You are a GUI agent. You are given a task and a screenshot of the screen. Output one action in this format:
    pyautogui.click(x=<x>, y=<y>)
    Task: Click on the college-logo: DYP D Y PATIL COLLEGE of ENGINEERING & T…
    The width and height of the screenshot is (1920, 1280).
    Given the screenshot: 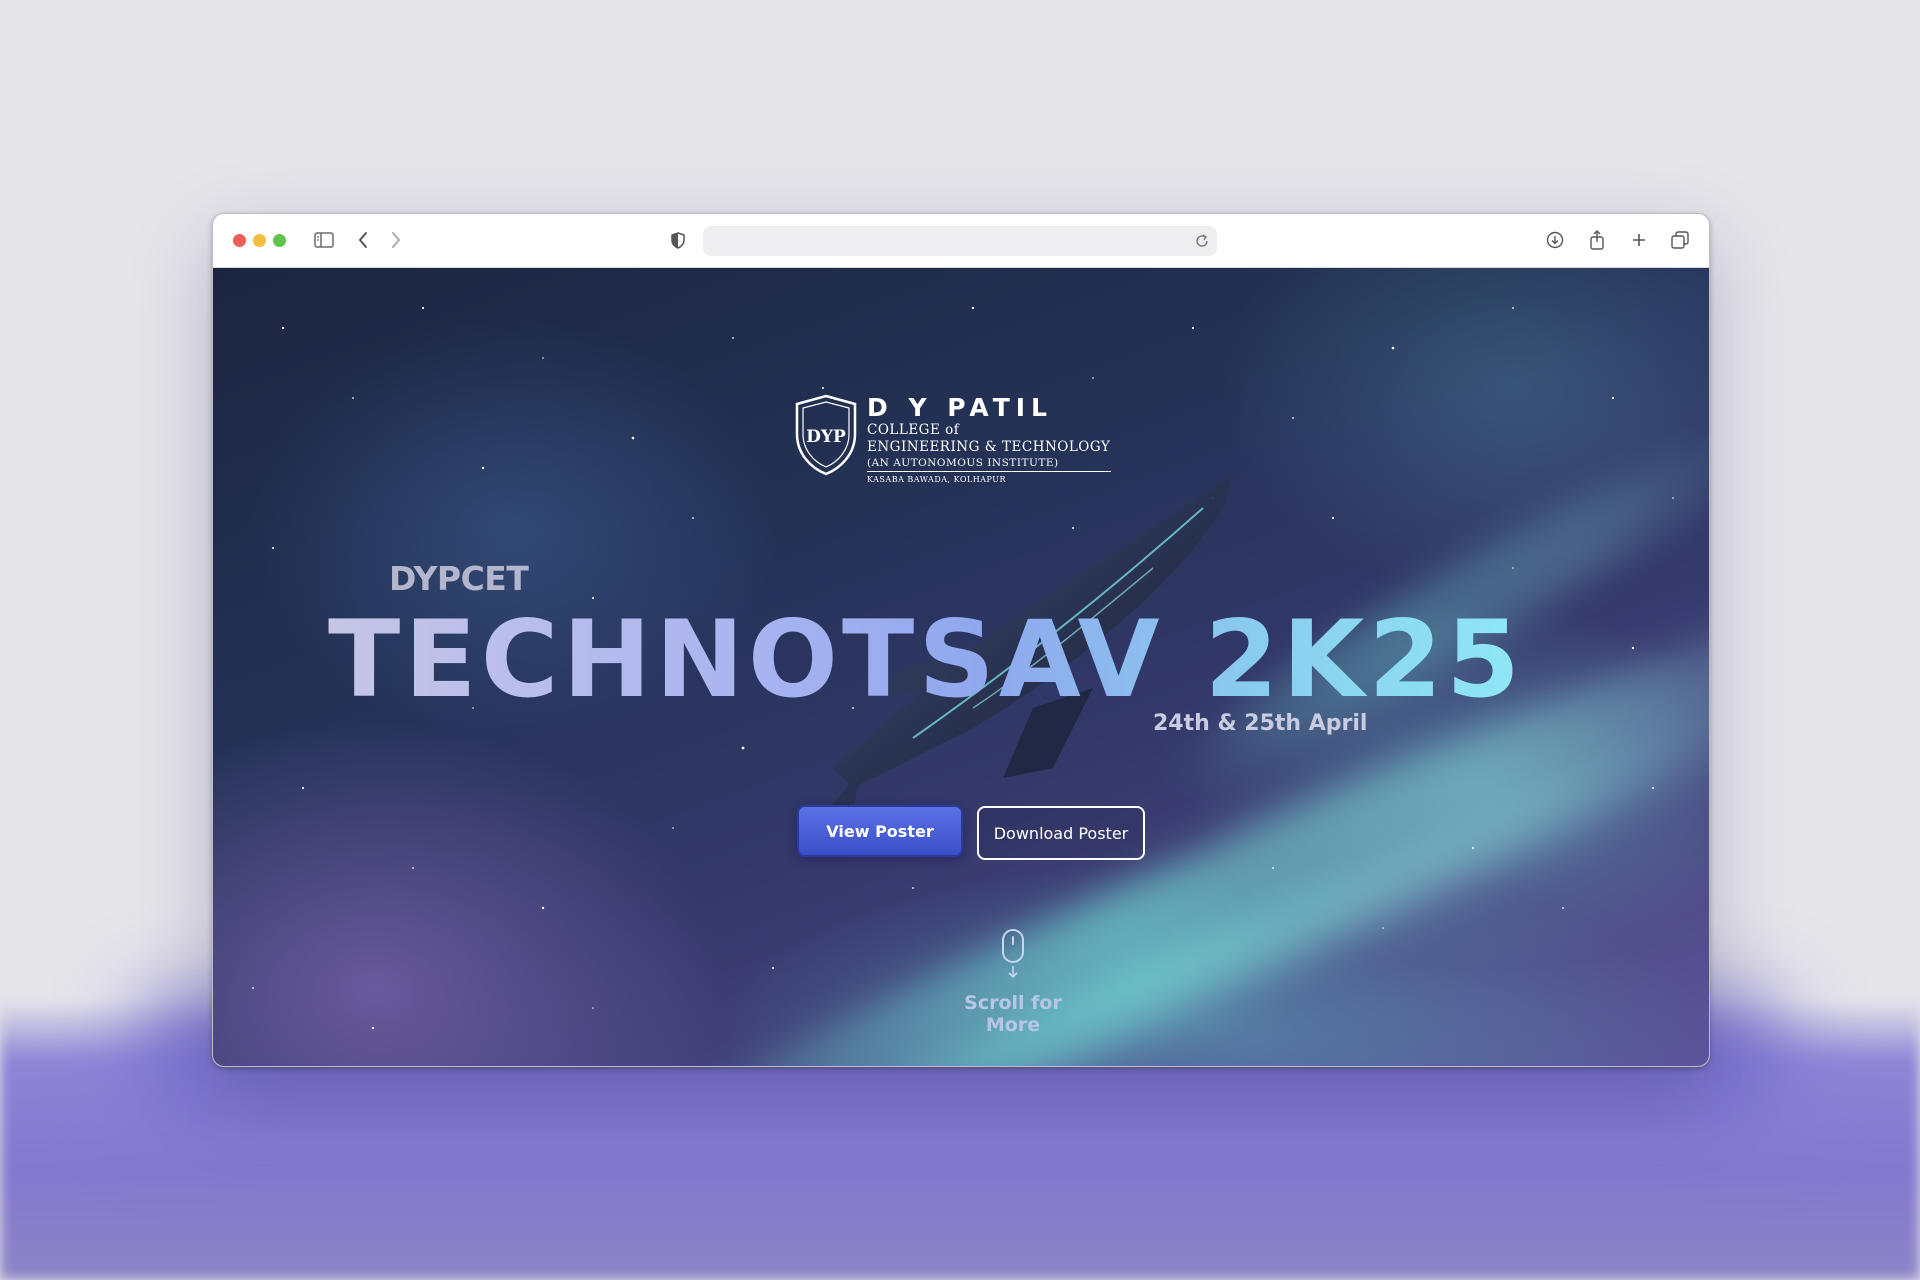 What is the action you would take?
    pyautogui.click(x=952, y=440)
    